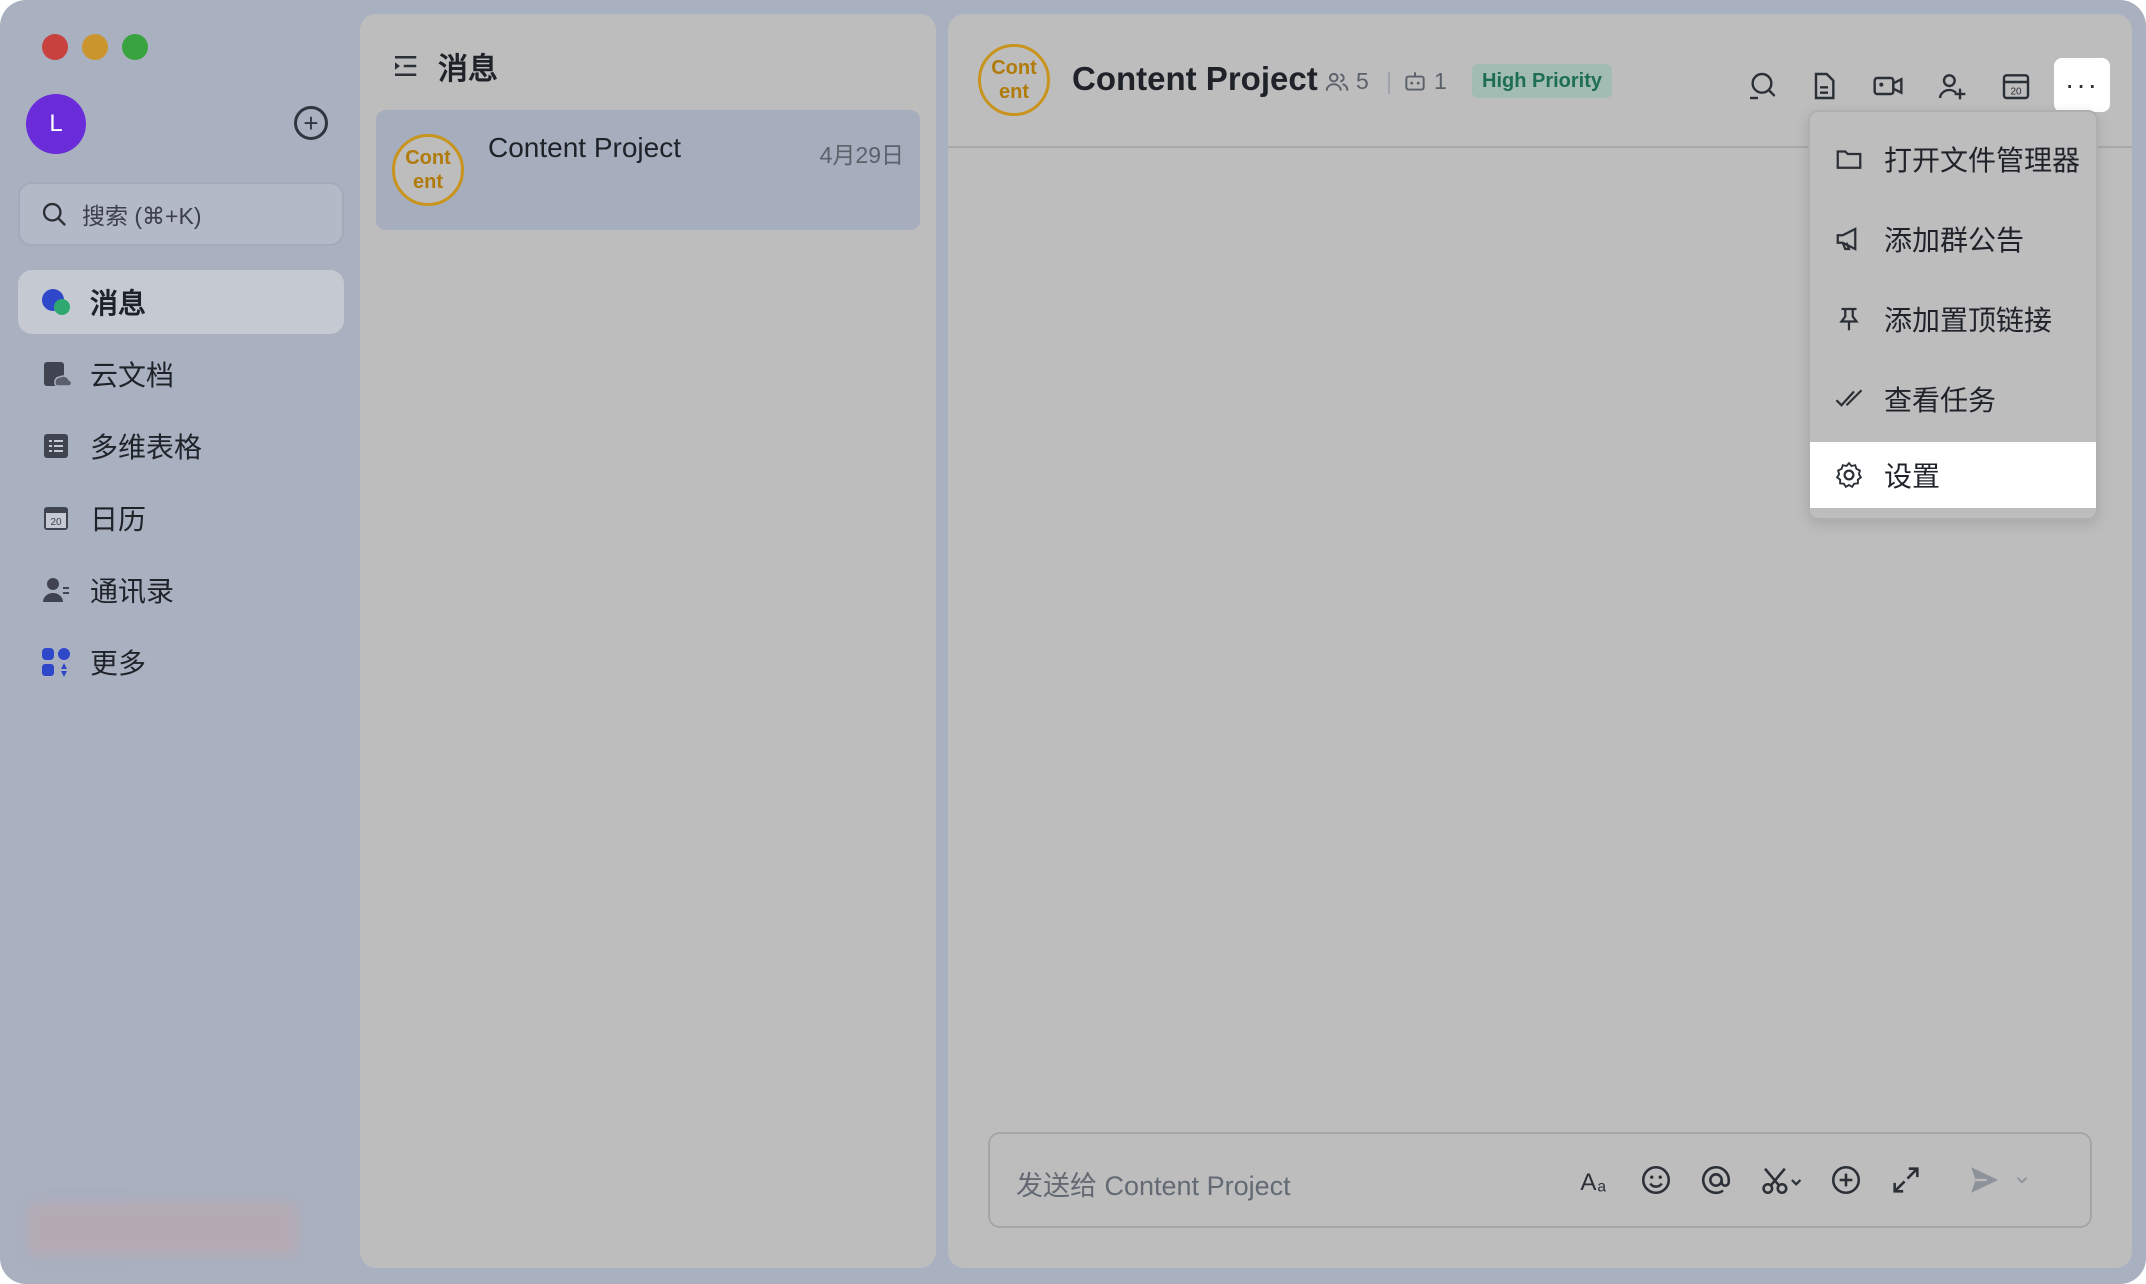 This screenshot has width=2146, height=1284. What do you see at coordinates (1542, 81) in the screenshot?
I see `priority-badge: High Priority` at bounding box center [1542, 81].